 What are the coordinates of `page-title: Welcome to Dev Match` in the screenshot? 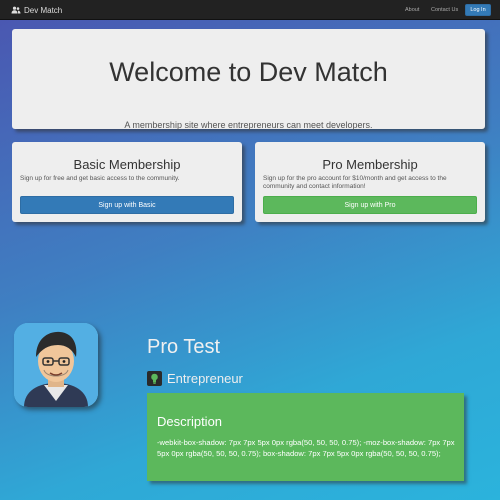 It's located at (248, 72).